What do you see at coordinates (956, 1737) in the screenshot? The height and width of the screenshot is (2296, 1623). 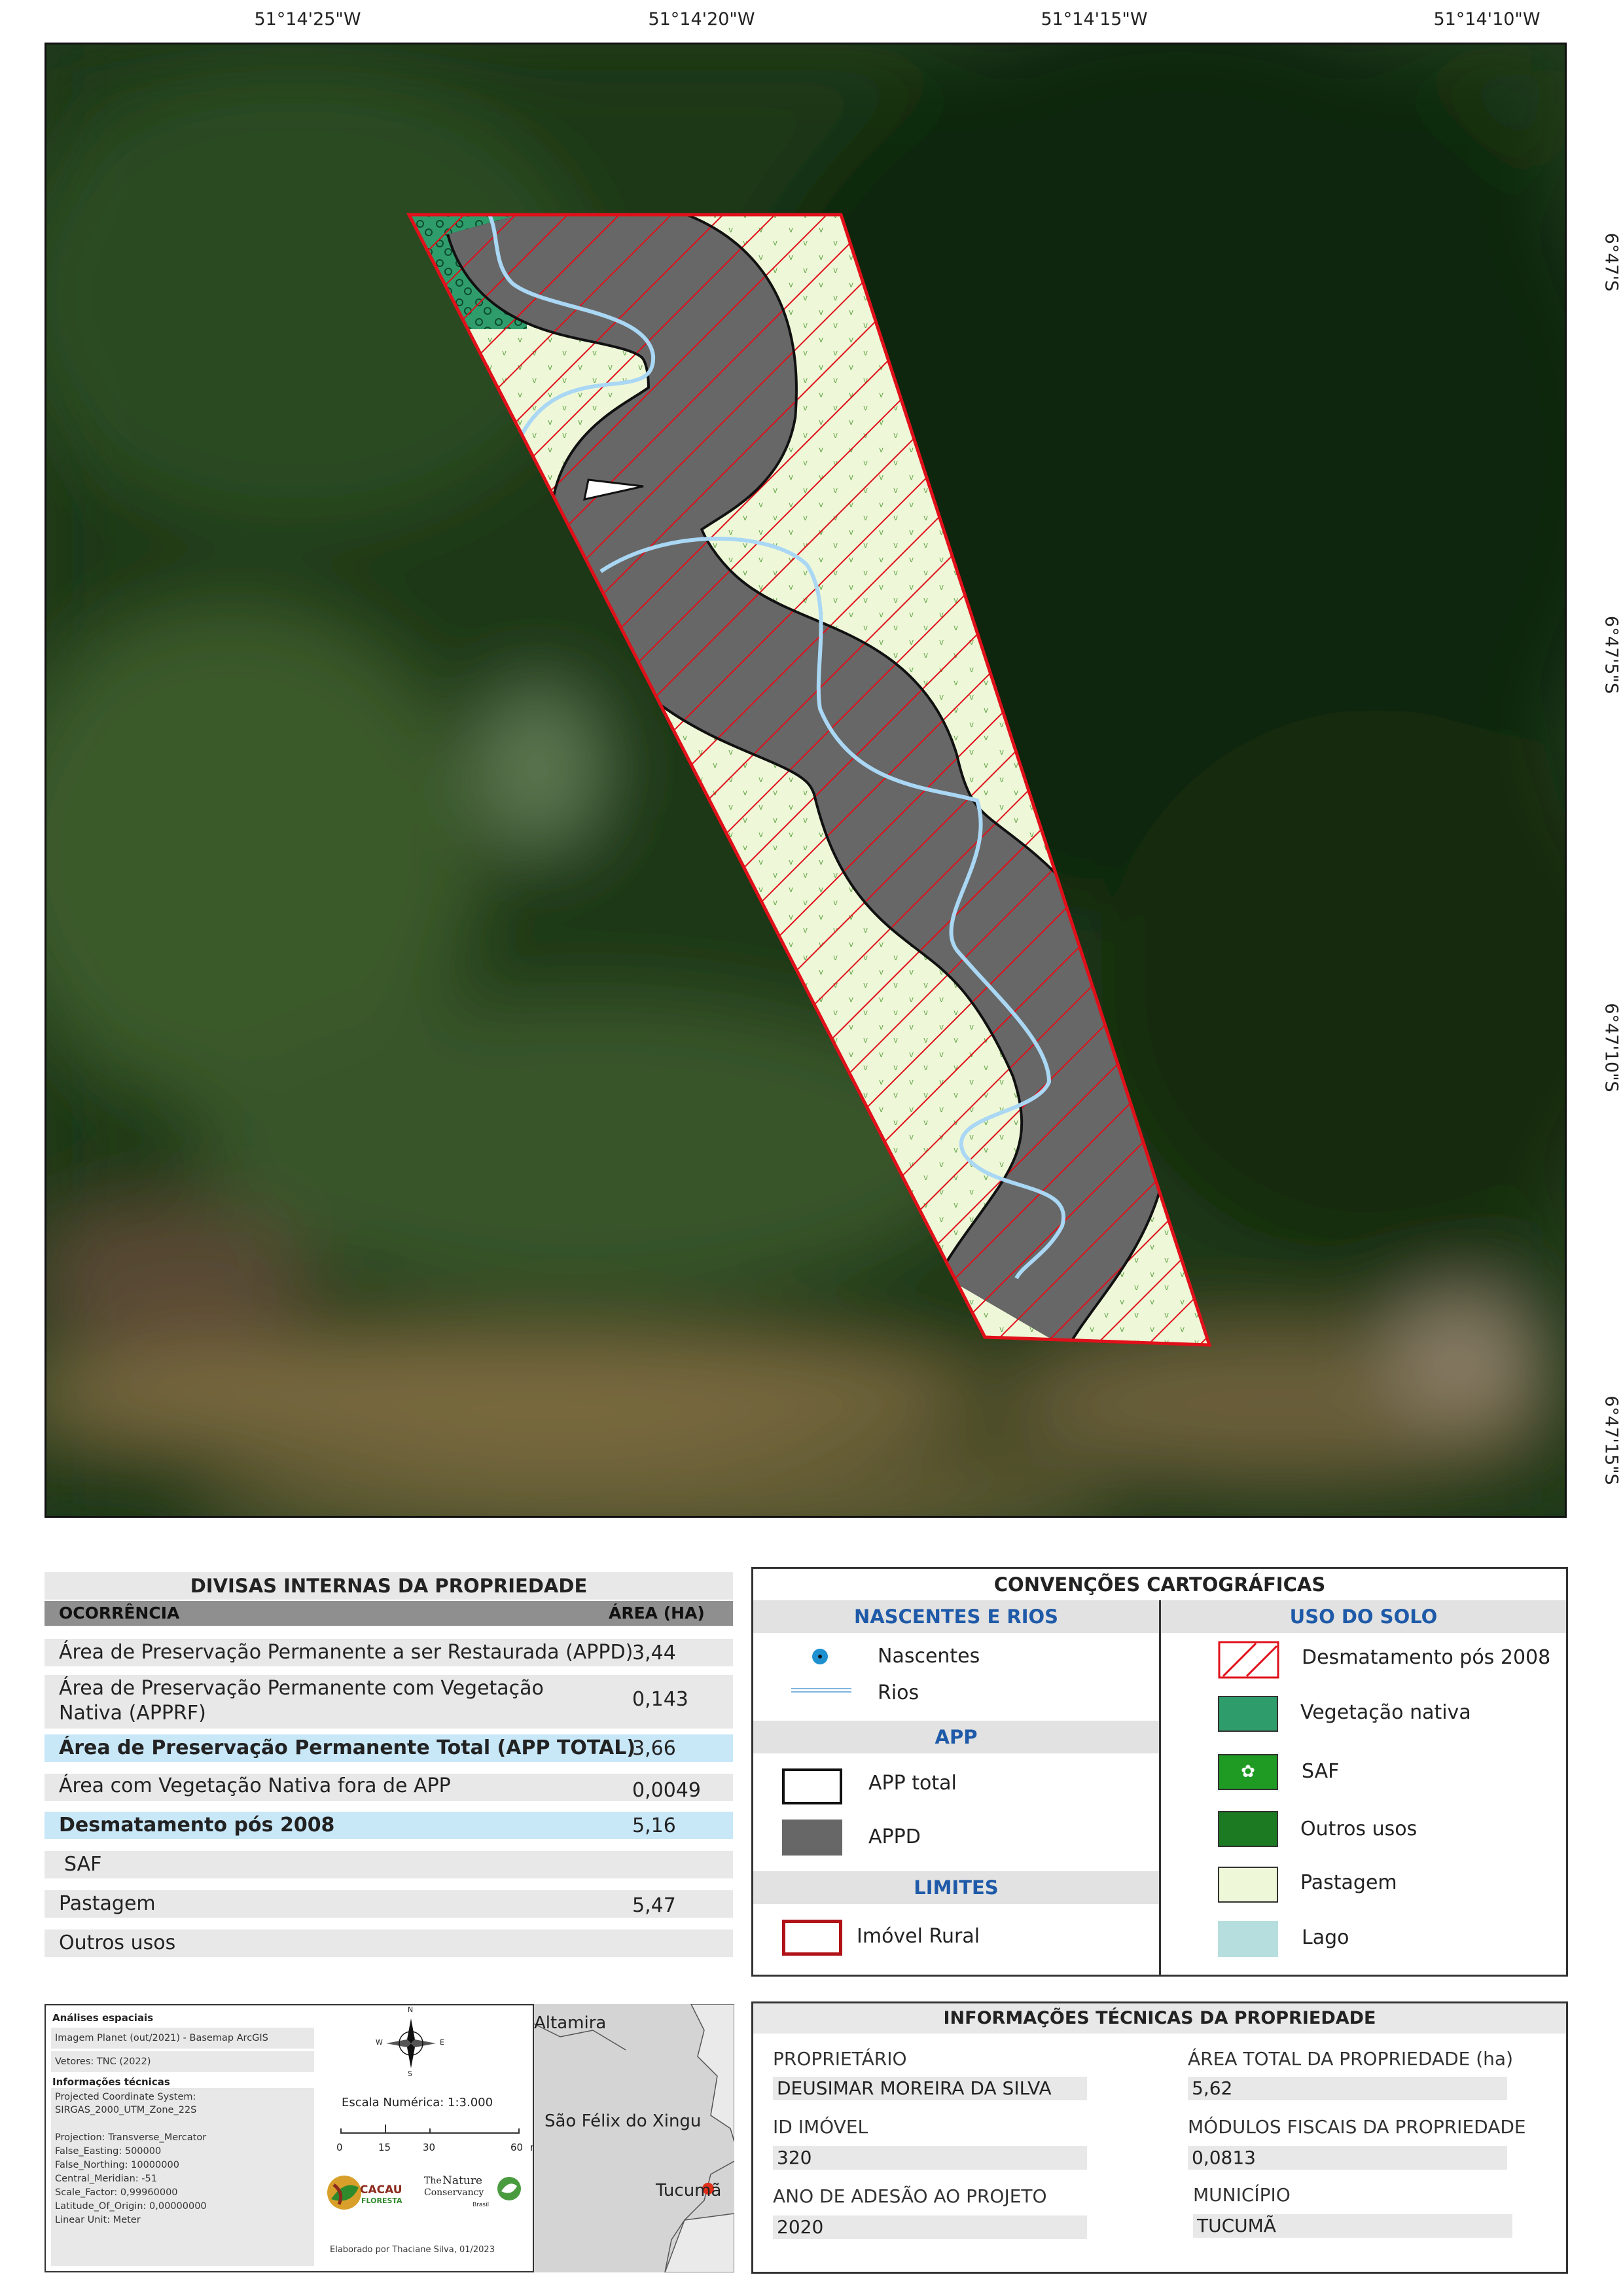 I see `legend-section-app: APP` at bounding box center [956, 1737].